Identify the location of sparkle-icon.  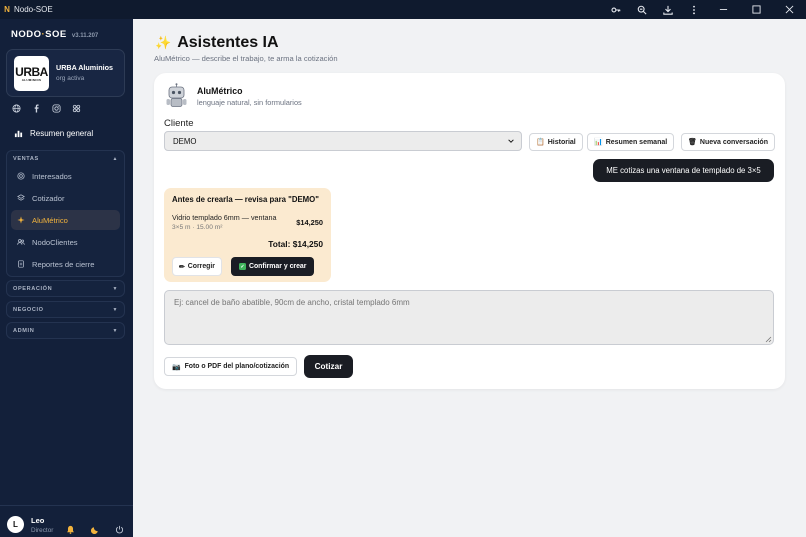
(21, 220).